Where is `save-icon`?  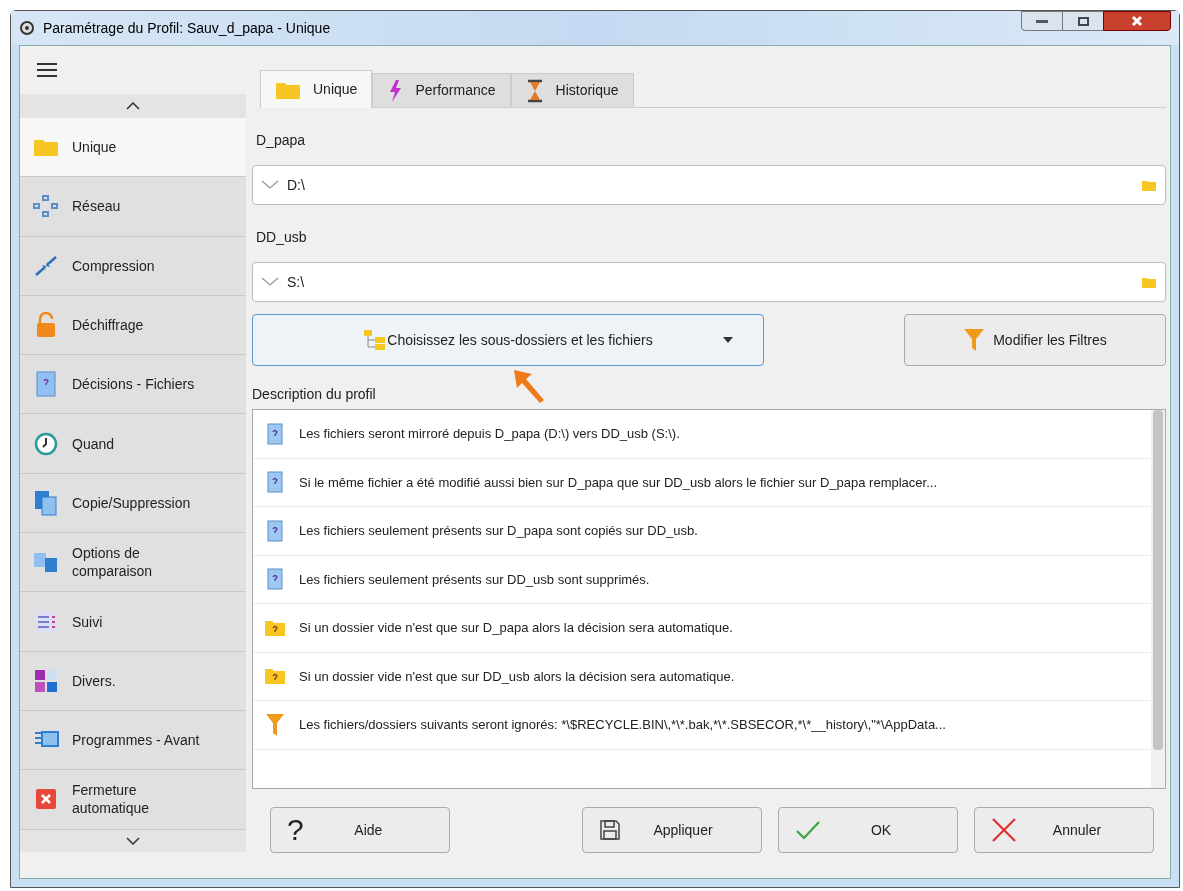
save-icon is located at coordinates (610, 830).